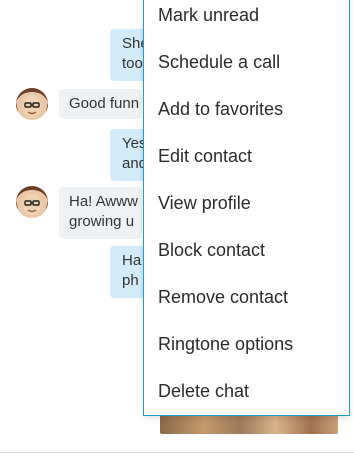  What do you see at coordinates (253, 344) in the screenshot?
I see `menu-item-ringtone-options: Ringtone options` at bounding box center [253, 344].